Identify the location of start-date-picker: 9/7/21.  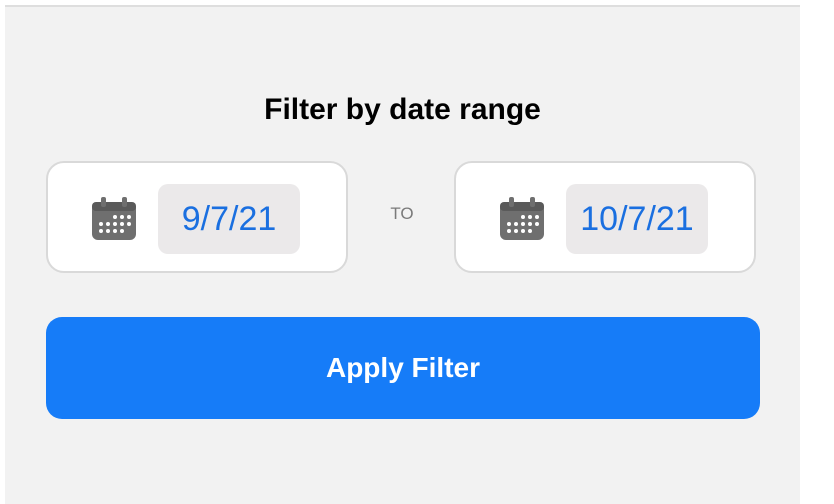
(197, 217).